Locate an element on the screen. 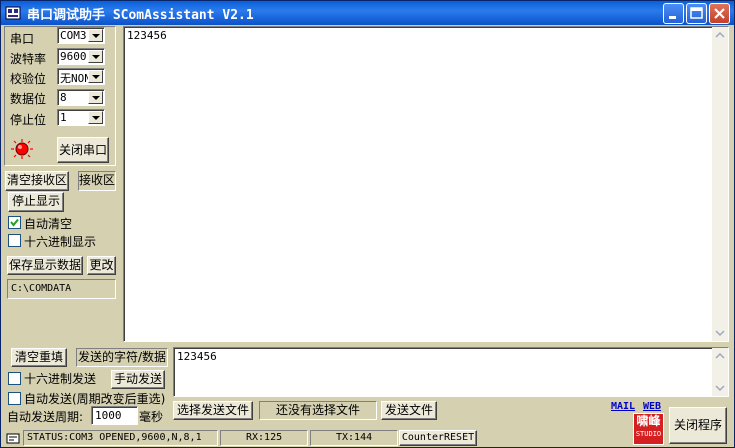 Image resolution: width=735 pixels, height=448 pixels. close-icon is located at coordinates (719, 13).